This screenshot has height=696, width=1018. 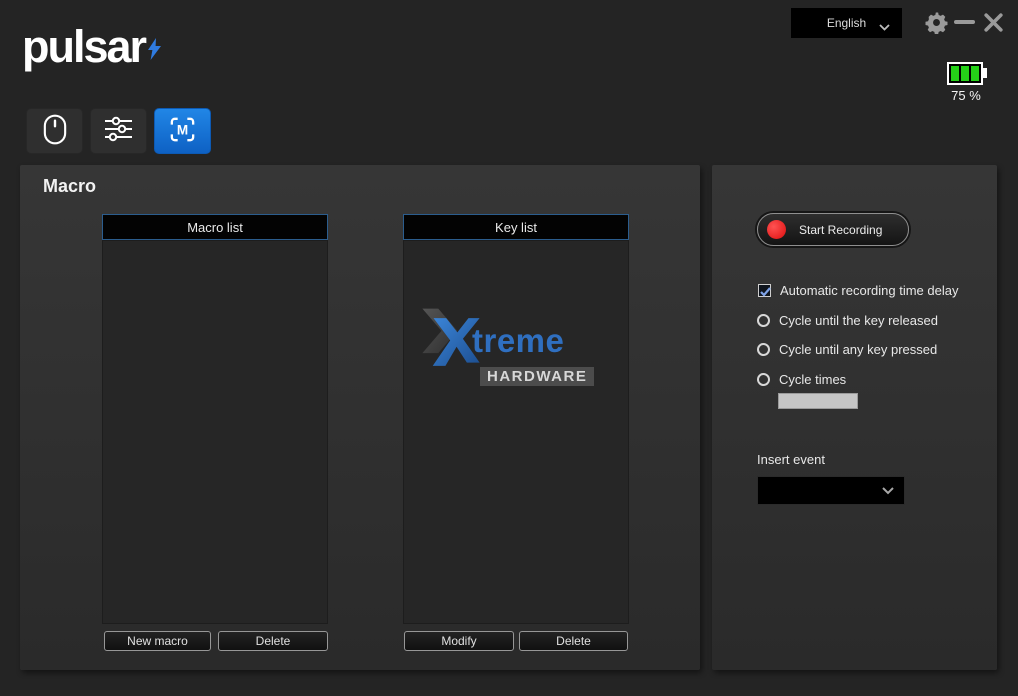 I want to click on key-delete-button: Delete, so click(x=573, y=641).